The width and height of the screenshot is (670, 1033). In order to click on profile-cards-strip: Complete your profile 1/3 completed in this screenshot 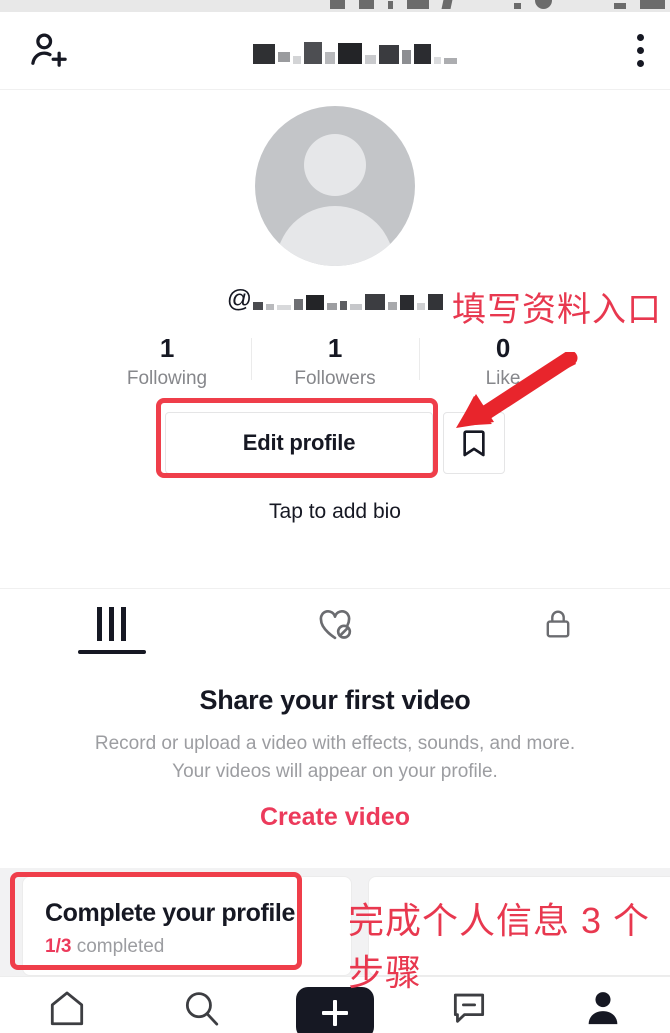, I will do `click(335, 922)`.